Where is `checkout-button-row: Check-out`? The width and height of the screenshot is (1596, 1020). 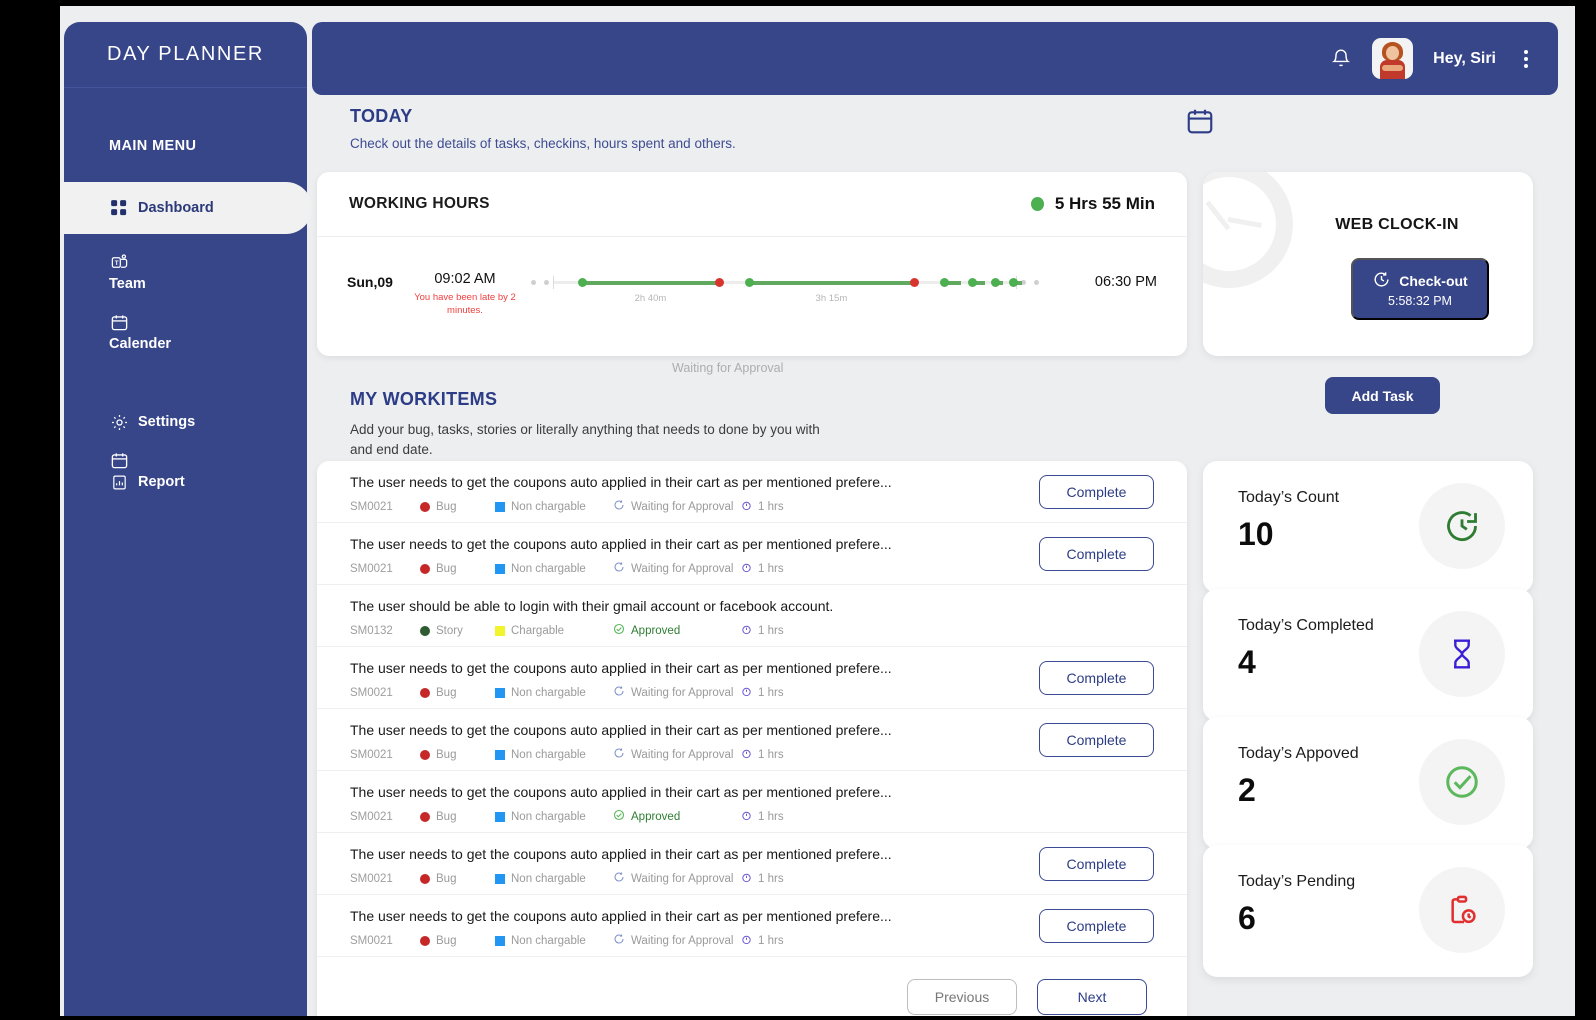 checkout-button-row: Check-out is located at coordinates (1420, 281).